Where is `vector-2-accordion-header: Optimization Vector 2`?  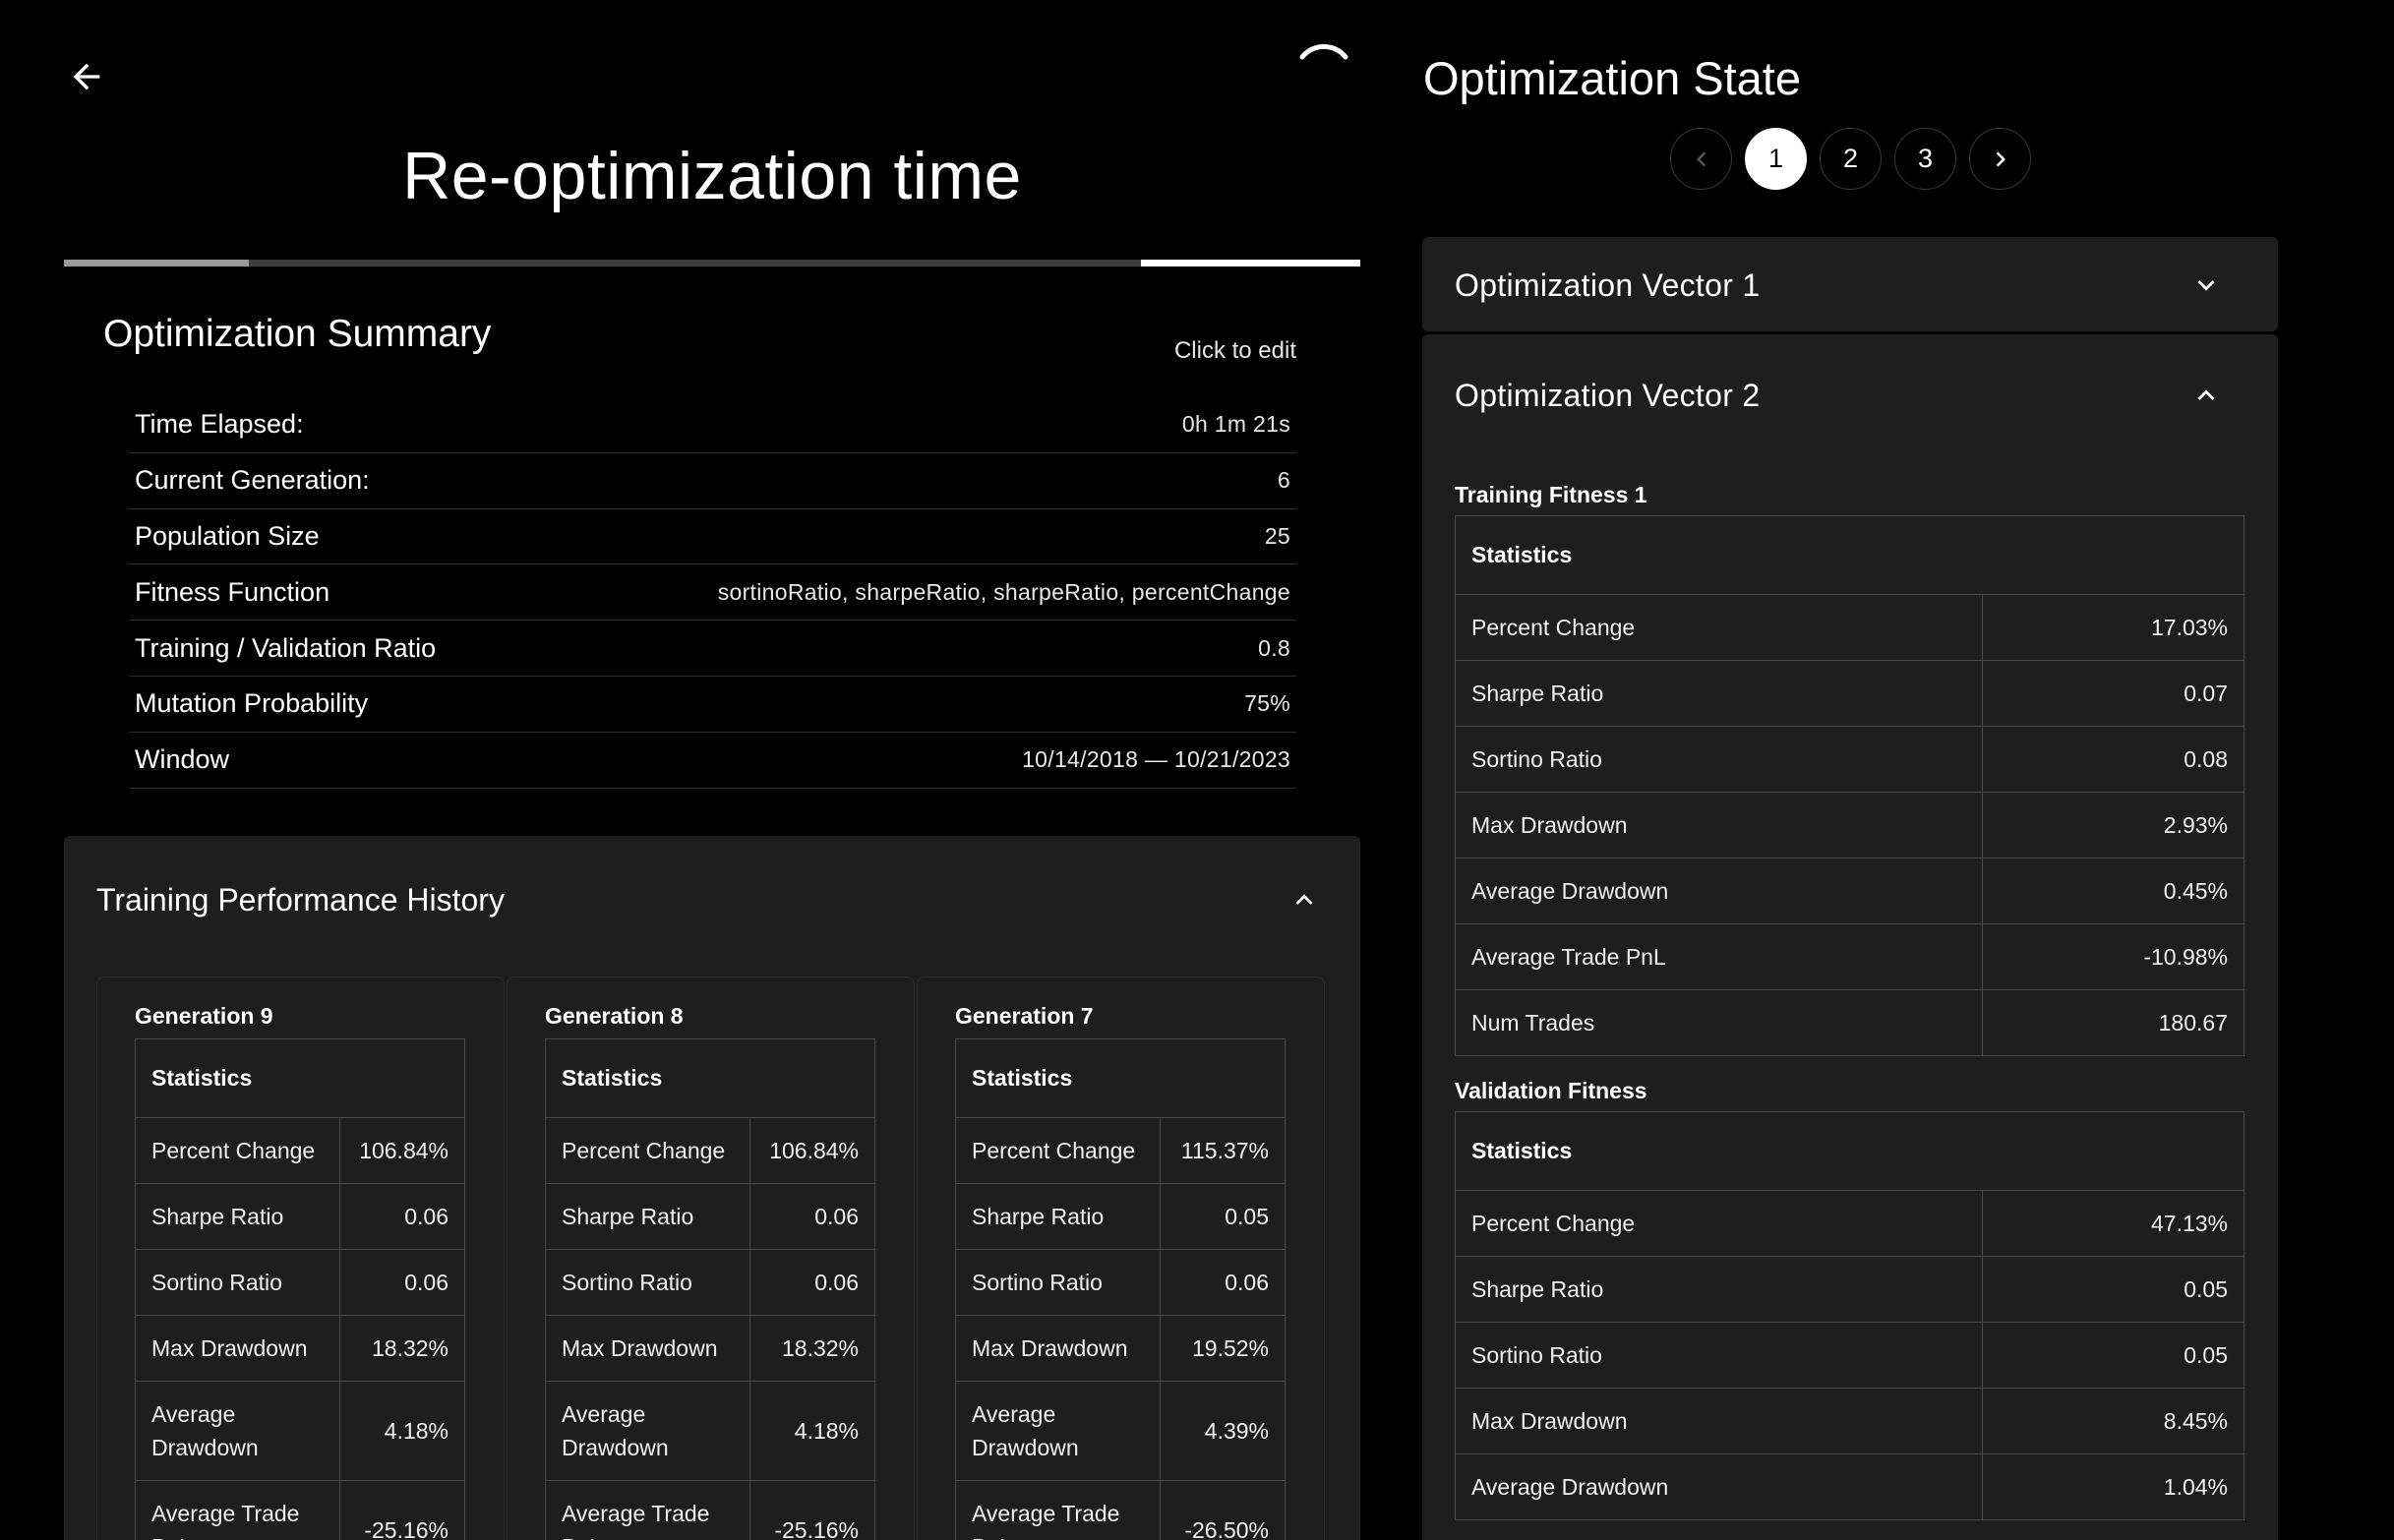 vector-2-accordion-header: Optimization Vector 2 is located at coordinates (1850, 395).